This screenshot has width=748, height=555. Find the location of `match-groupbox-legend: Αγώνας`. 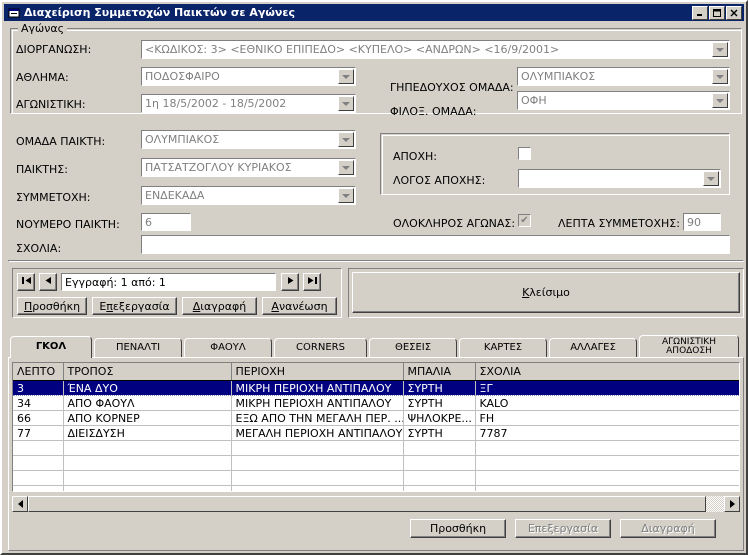

match-groupbox-legend: Αγώνας is located at coordinates (43, 28).